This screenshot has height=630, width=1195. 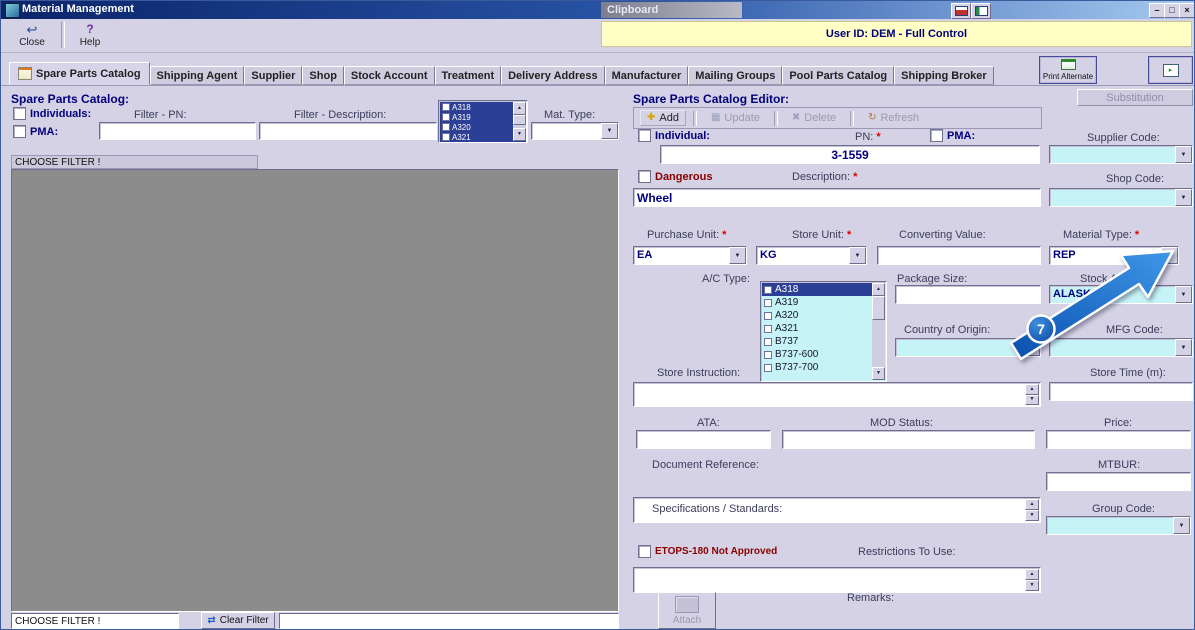 I want to click on ata-input, so click(x=703, y=439).